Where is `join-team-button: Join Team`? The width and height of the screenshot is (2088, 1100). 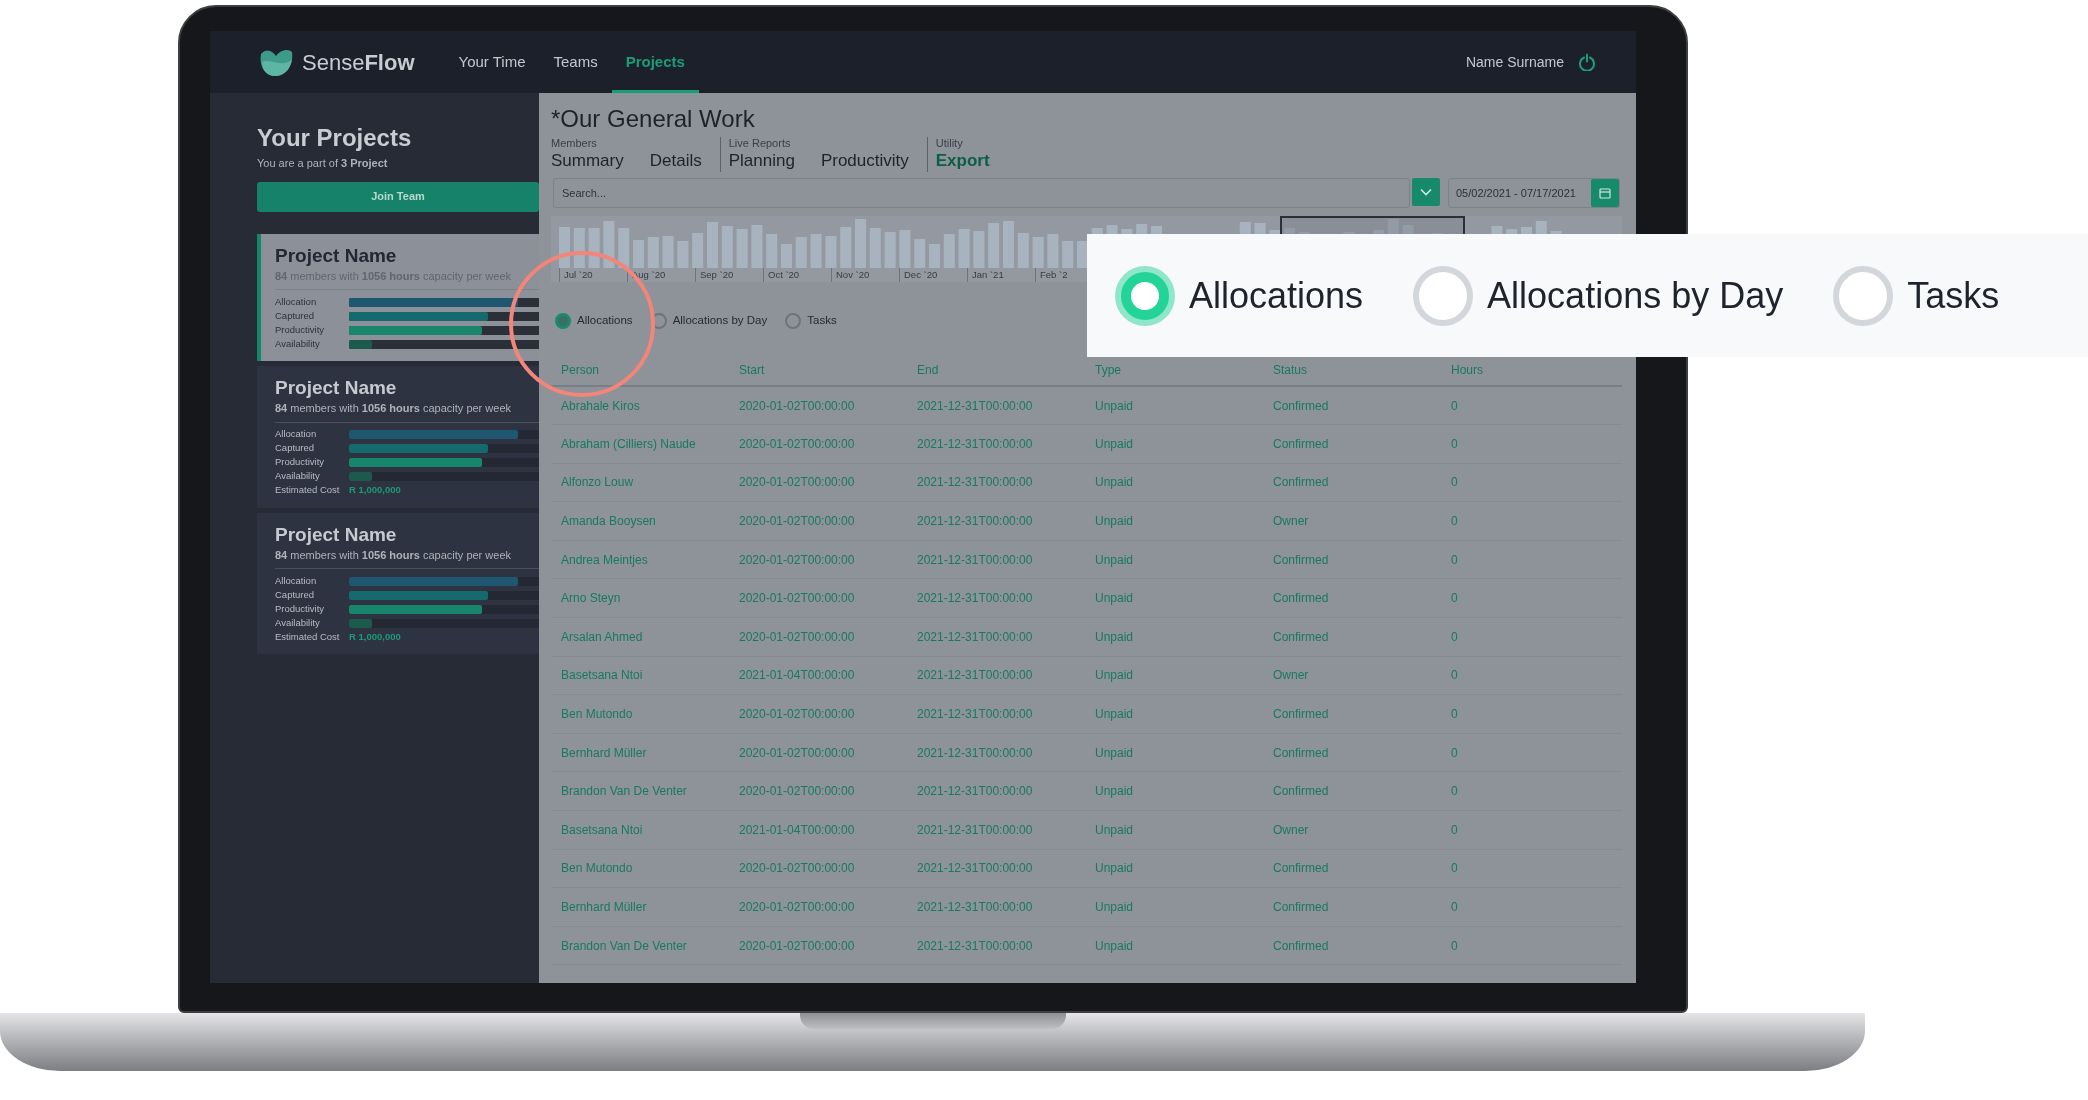 join-team-button: Join Team is located at coordinates (398, 196).